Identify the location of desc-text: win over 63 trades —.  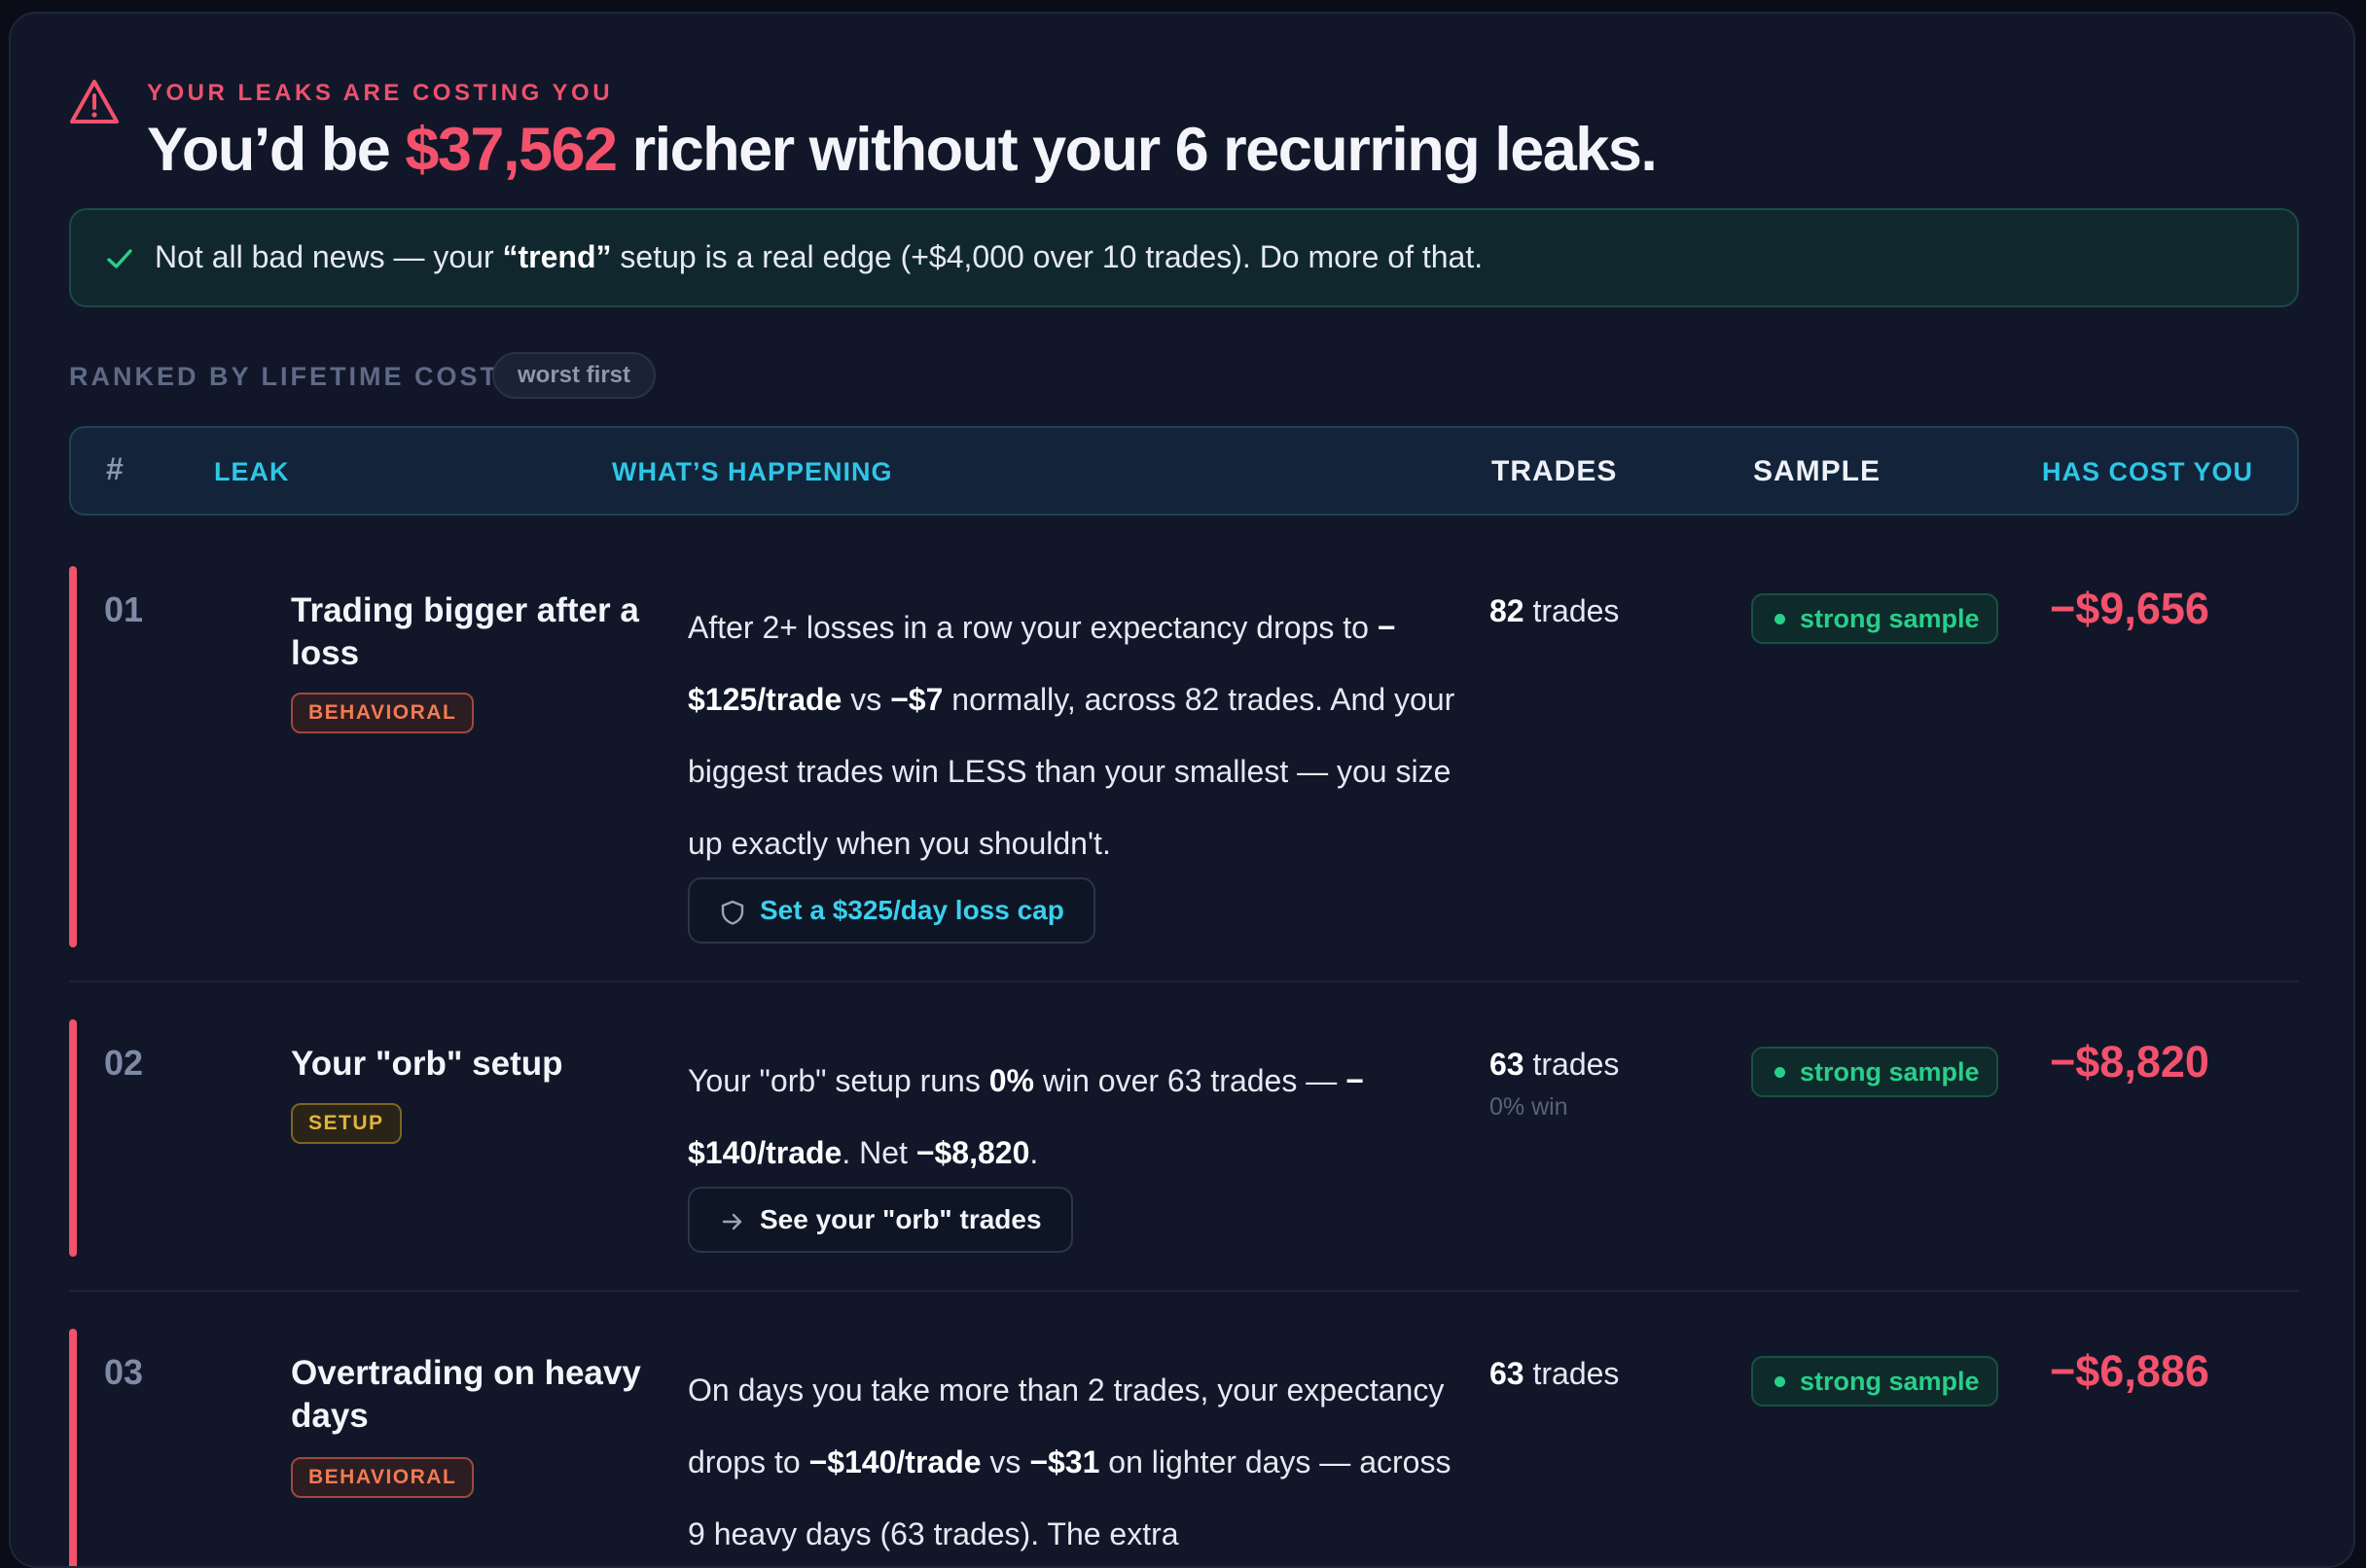
(1189, 1080).